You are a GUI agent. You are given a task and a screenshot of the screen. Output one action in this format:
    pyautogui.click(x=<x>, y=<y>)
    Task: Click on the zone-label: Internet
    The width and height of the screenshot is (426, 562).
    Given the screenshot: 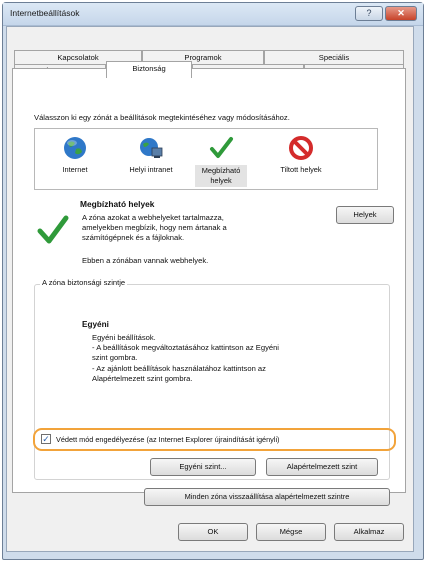 What is the action you would take?
    pyautogui.click(x=75, y=169)
    